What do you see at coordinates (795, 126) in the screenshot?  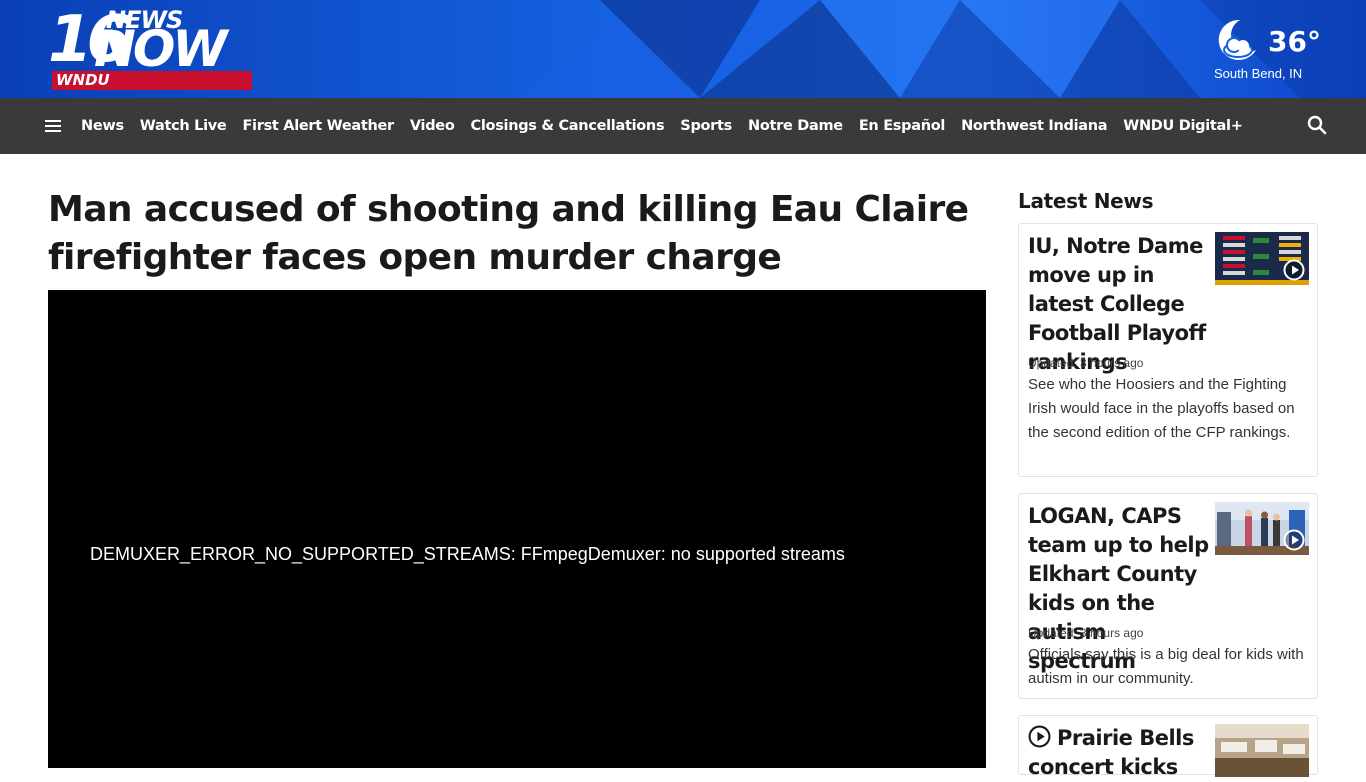 I see `nav-item-notre-dame: Notre Dame` at bounding box center [795, 126].